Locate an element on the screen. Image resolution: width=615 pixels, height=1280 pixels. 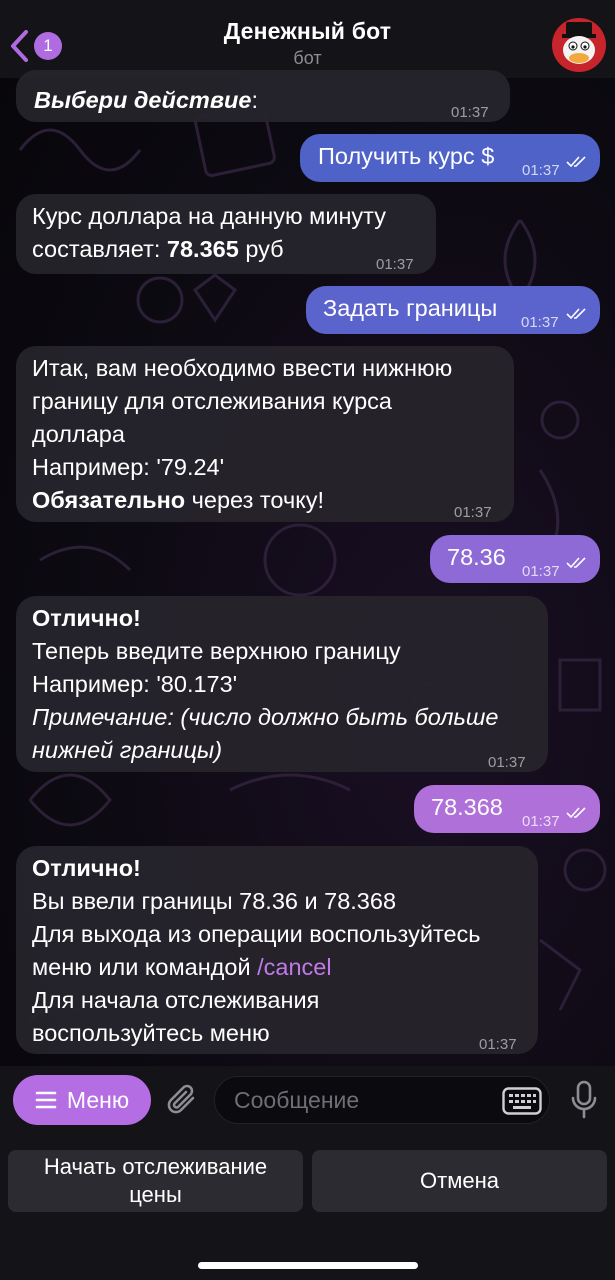
duck-avatar-icon is located at coordinates (579, 45).